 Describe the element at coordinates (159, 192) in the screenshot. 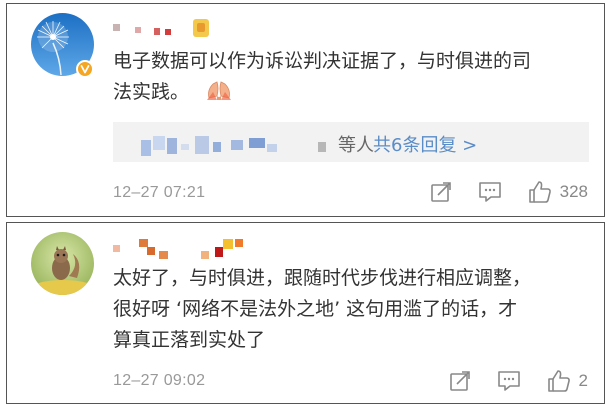

I see `comment-timestamp: 12–27 07:21` at that location.